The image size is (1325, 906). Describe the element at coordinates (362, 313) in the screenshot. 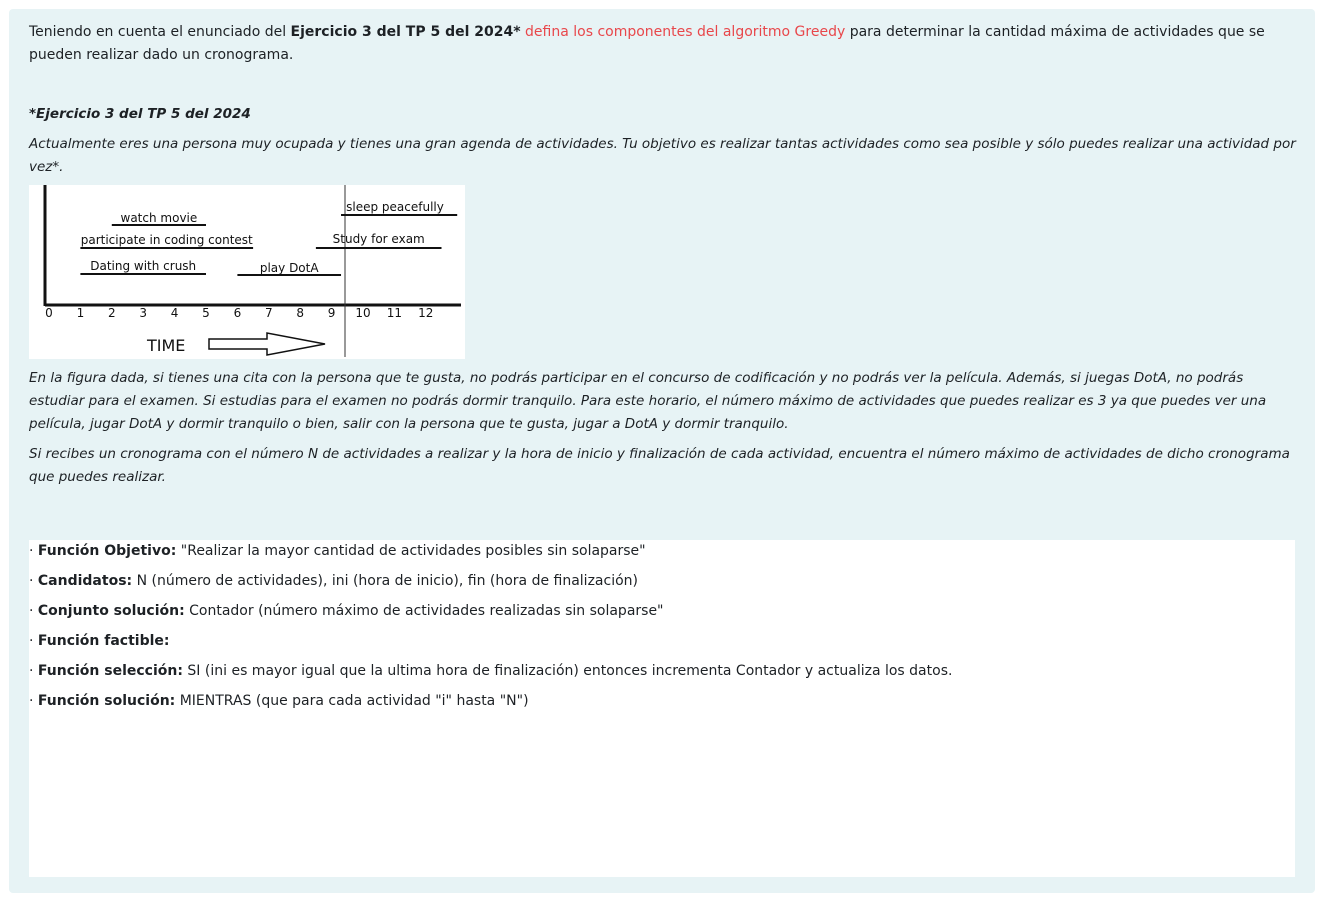

I see `tick-label: 10` at that location.